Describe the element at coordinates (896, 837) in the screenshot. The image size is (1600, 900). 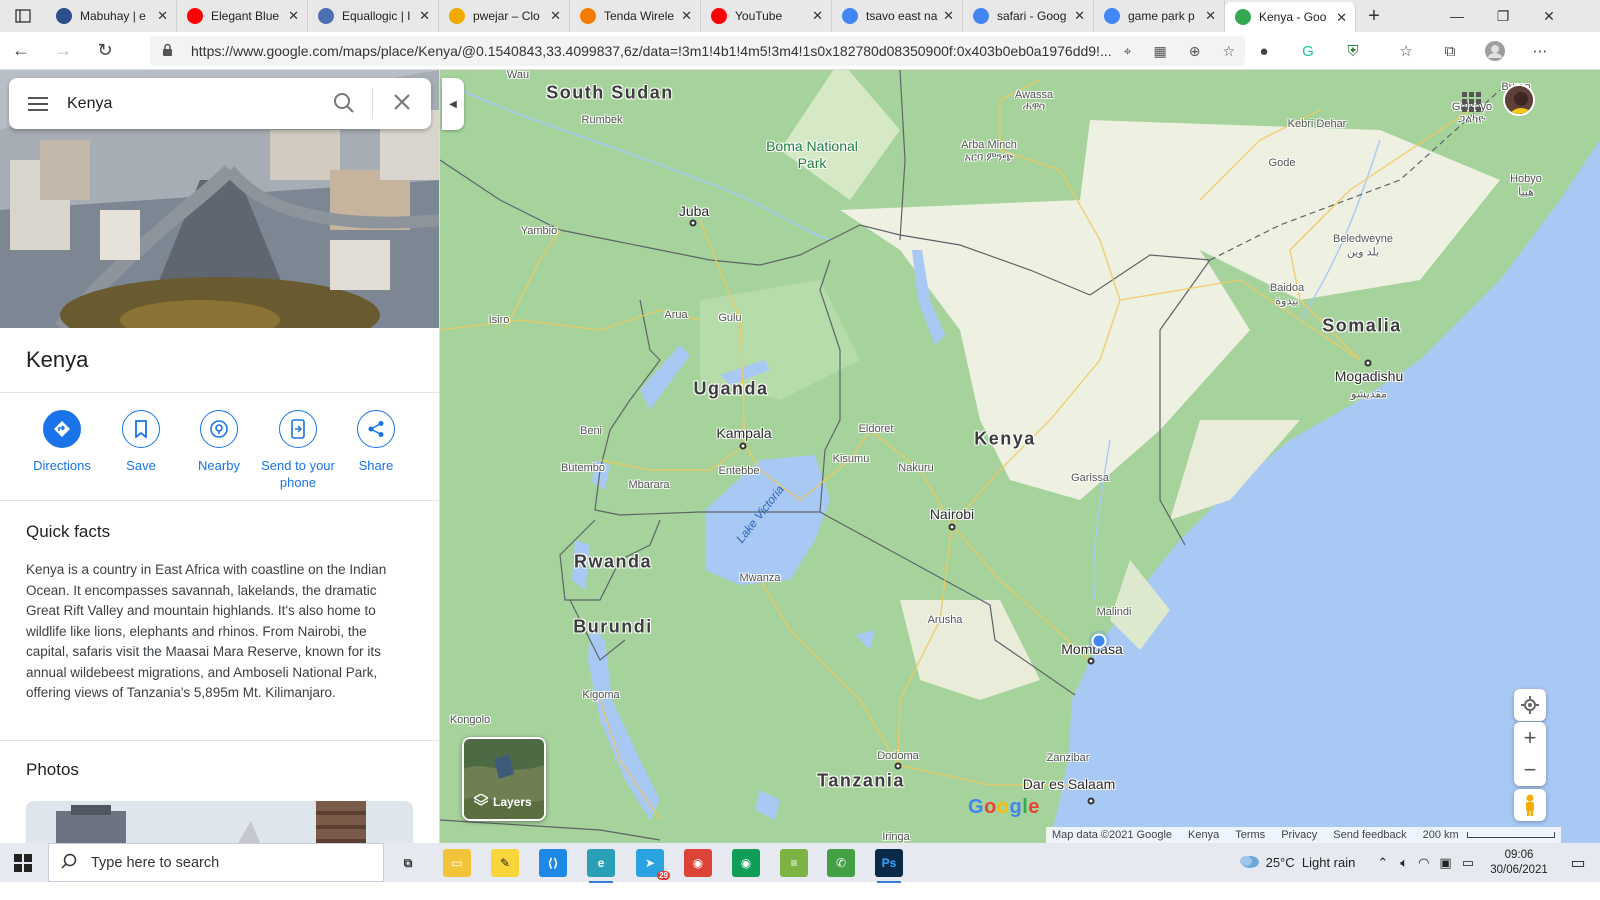
I see `town-label-iringa: Iringa` at that location.